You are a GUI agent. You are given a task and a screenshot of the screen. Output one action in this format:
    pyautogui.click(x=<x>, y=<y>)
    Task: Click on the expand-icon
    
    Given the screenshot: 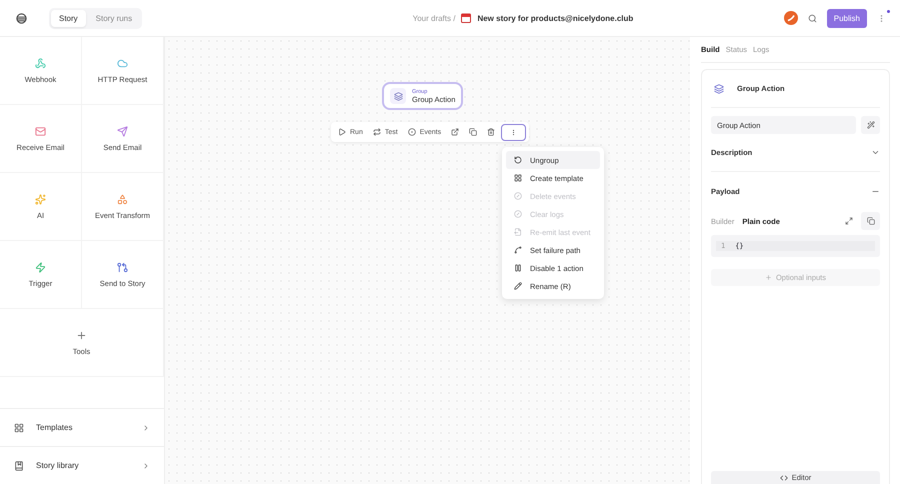 What is the action you would take?
    pyautogui.click(x=849, y=221)
    